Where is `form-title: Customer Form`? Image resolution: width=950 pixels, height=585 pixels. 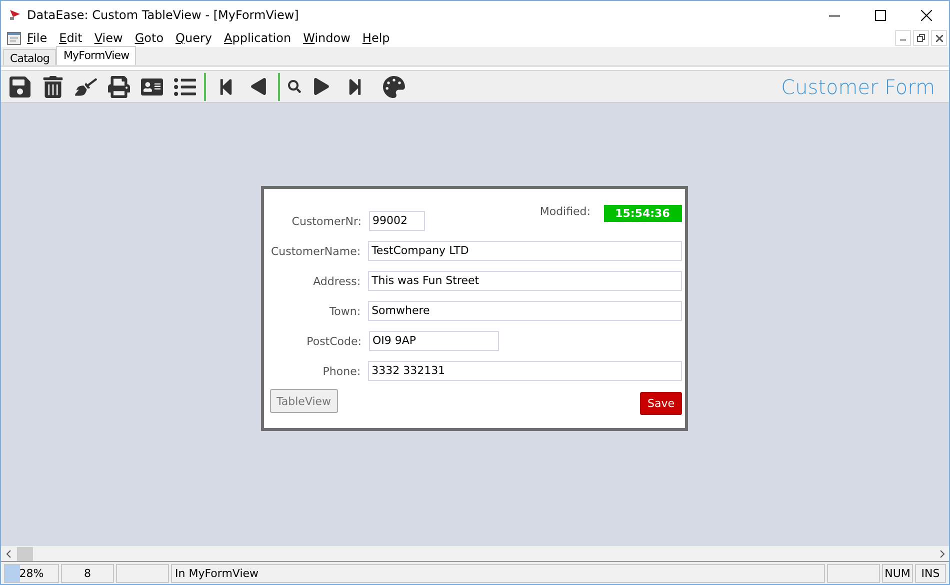 form-title: Customer Form is located at coordinates (858, 86).